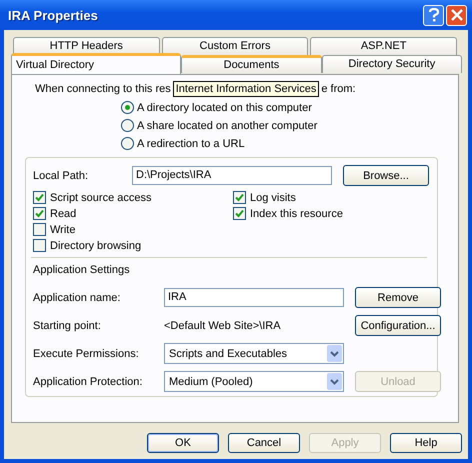 The height and width of the screenshot is (463, 472). Describe the element at coordinates (254, 297) in the screenshot. I see `input-field: IRA` at that location.